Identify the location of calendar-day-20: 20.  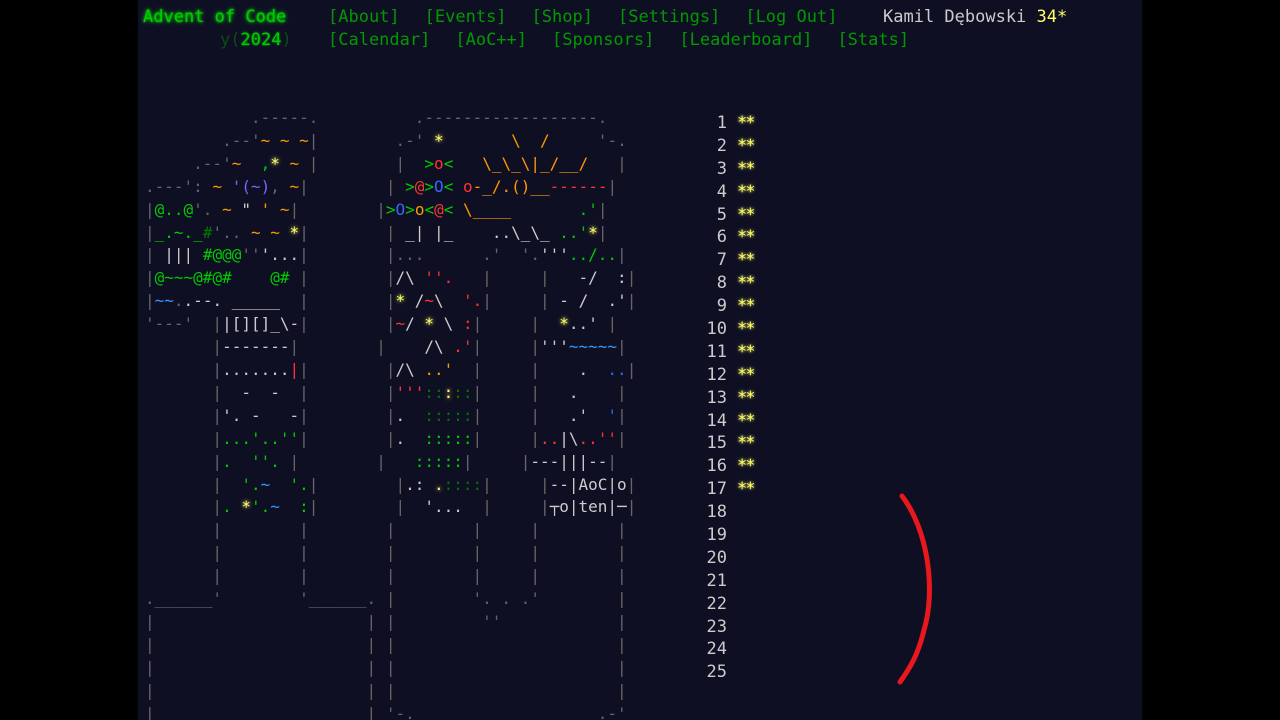
(727, 558).